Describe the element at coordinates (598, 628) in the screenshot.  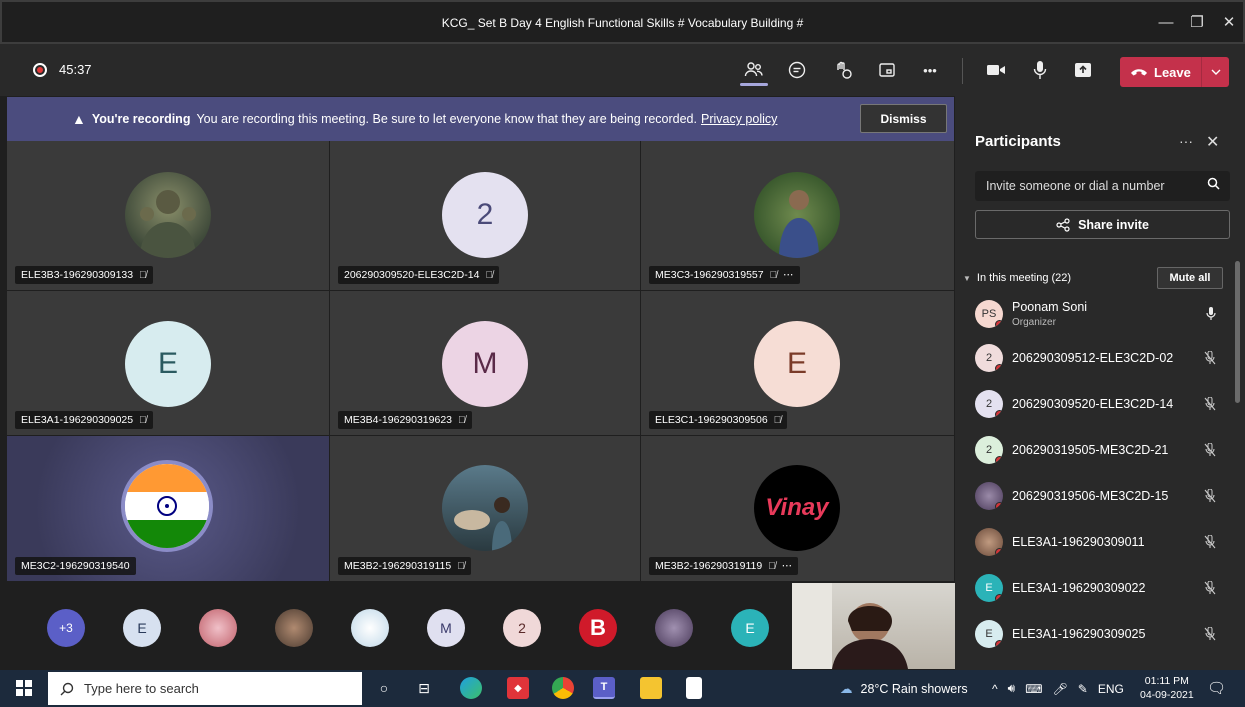
I see `strip-avatar: B` at that location.